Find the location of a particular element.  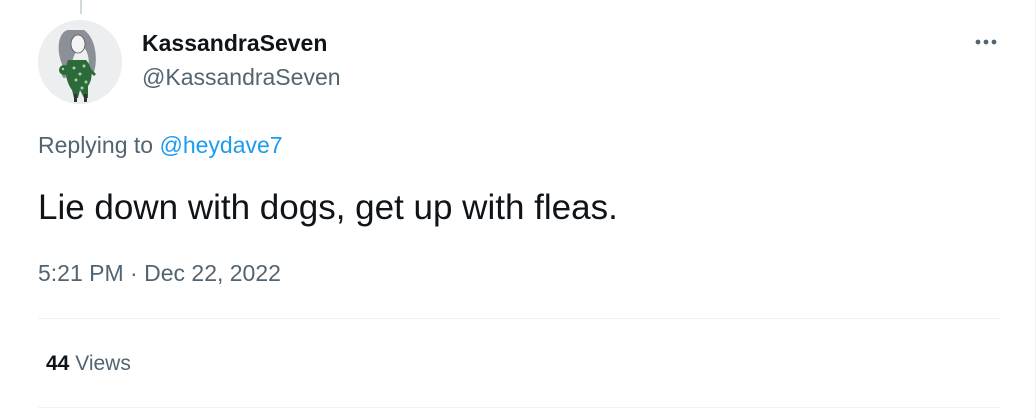

display-name: KassandraSeven is located at coordinates (234, 43).